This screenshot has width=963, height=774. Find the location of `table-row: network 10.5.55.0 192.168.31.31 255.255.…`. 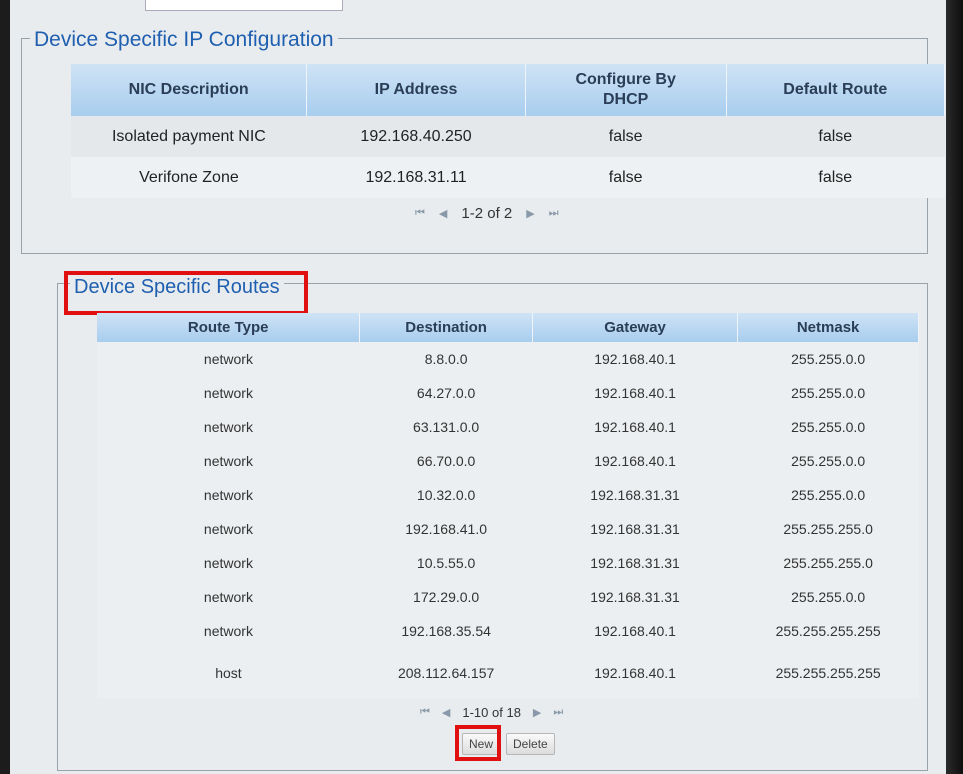

table-row: network 10.5.55.0 192.168.31.31 255.255.… is located at coordinates (508, 563).